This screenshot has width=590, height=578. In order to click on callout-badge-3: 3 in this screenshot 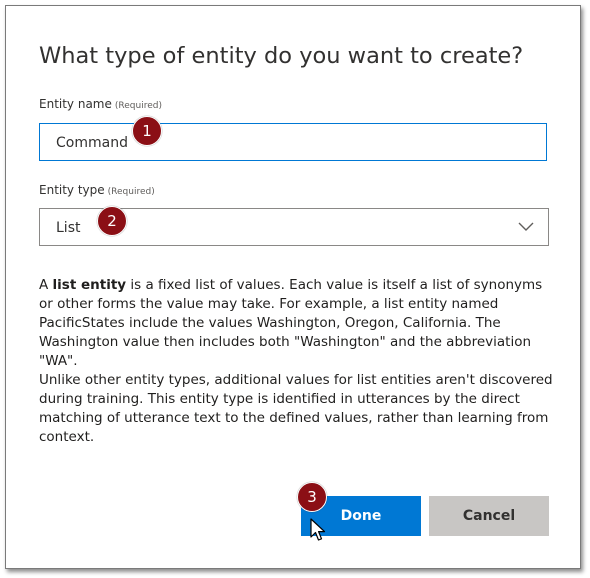, I will do `click(312, 497)`.